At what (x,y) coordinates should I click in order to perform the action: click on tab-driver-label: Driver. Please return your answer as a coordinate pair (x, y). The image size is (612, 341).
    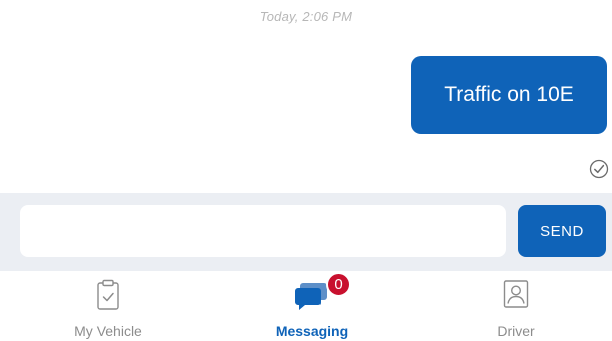
    Looking at the image, I should click on (516, 331).